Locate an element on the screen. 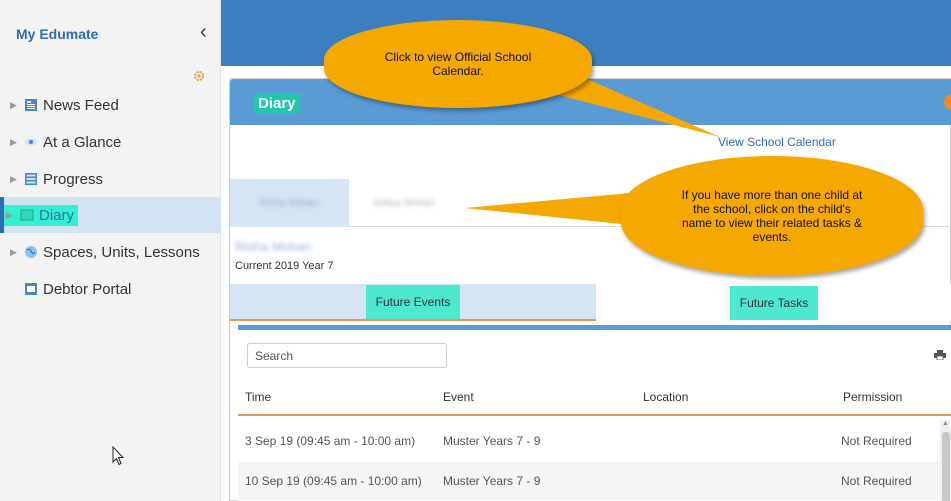  tab-label: Aditya Mohan is located at coordinates (404, 203).